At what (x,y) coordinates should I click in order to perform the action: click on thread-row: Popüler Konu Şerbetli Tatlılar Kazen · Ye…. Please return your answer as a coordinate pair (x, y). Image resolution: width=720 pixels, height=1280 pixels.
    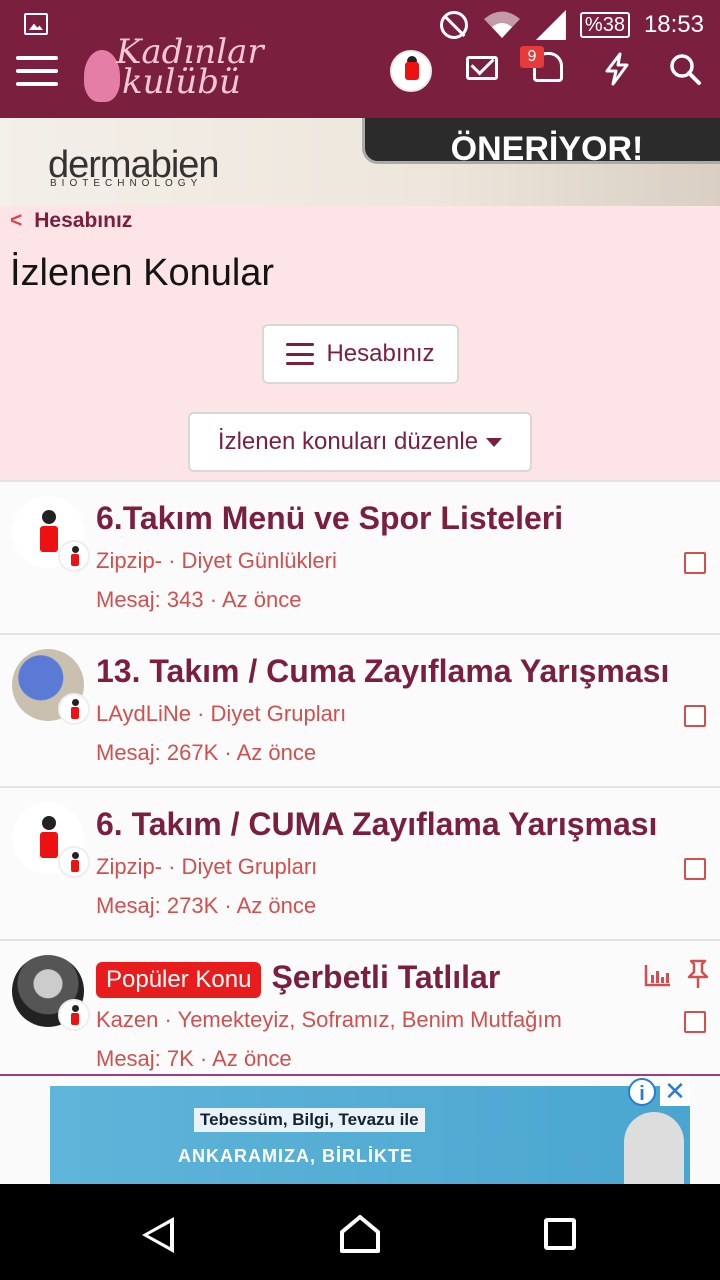
    Looking at the image, I should click on (360, 1015).